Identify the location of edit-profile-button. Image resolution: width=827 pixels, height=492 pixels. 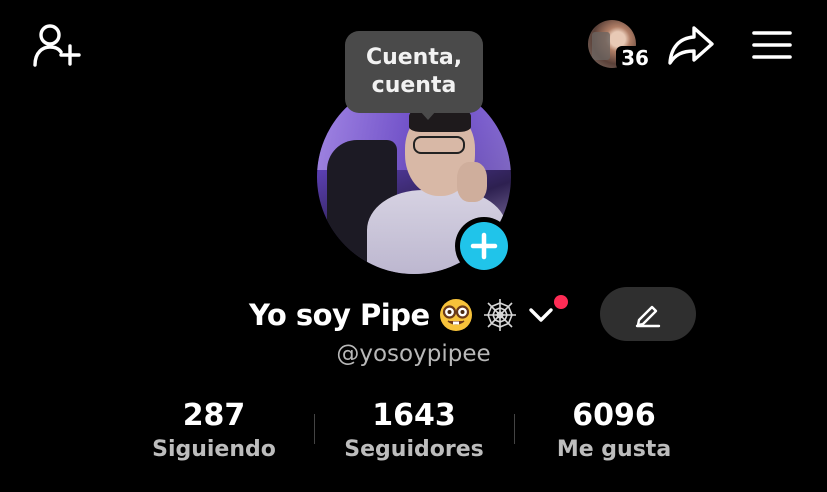
(648, 314).